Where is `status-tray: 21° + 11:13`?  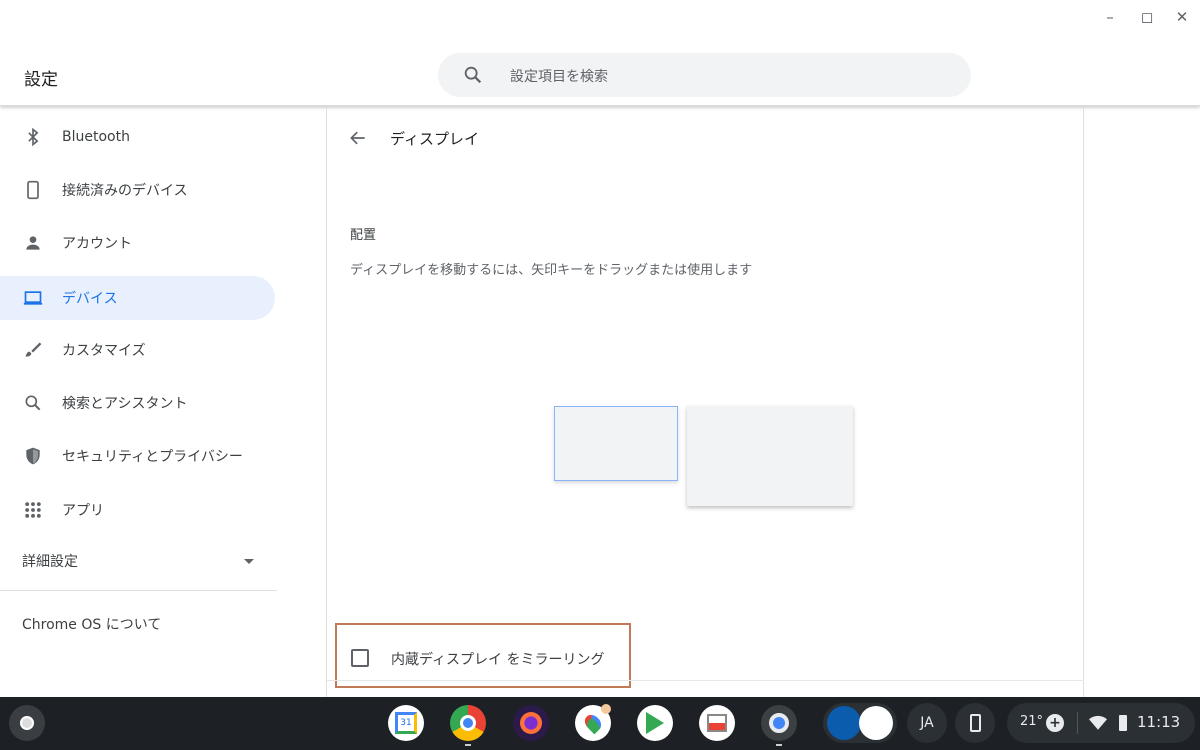 status-tray: 21° + 11:13 is located at coordinates (1101, 723).